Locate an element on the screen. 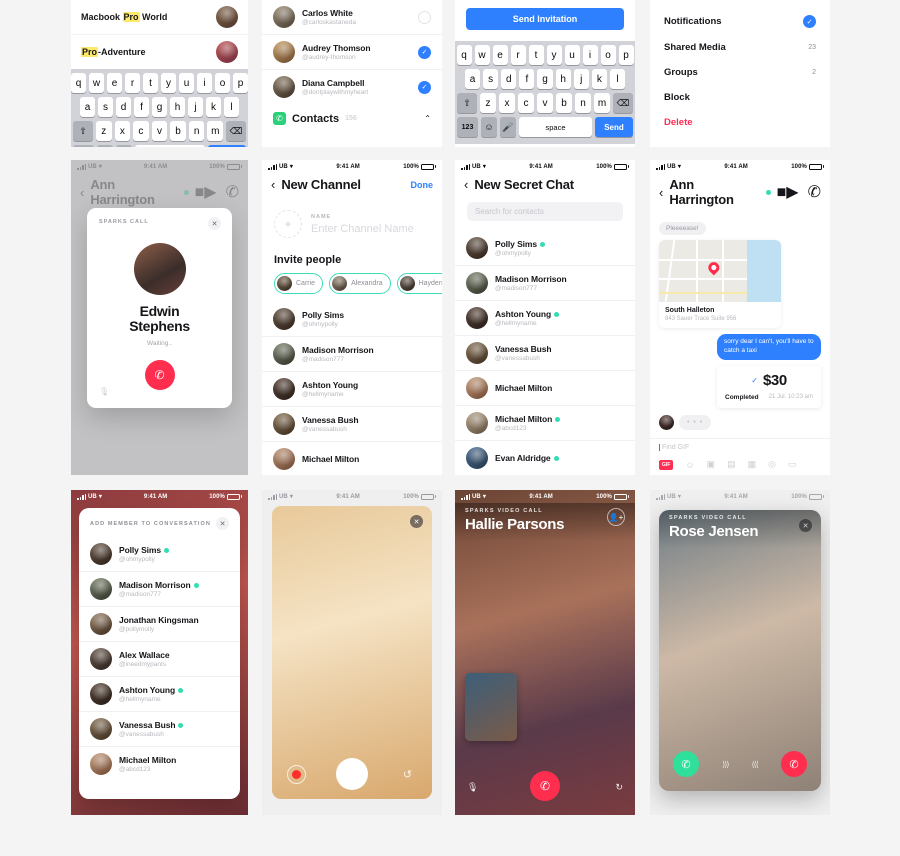 The width and height of the screenshot is (900, 856). key: l is located at coordinates (231, 107).